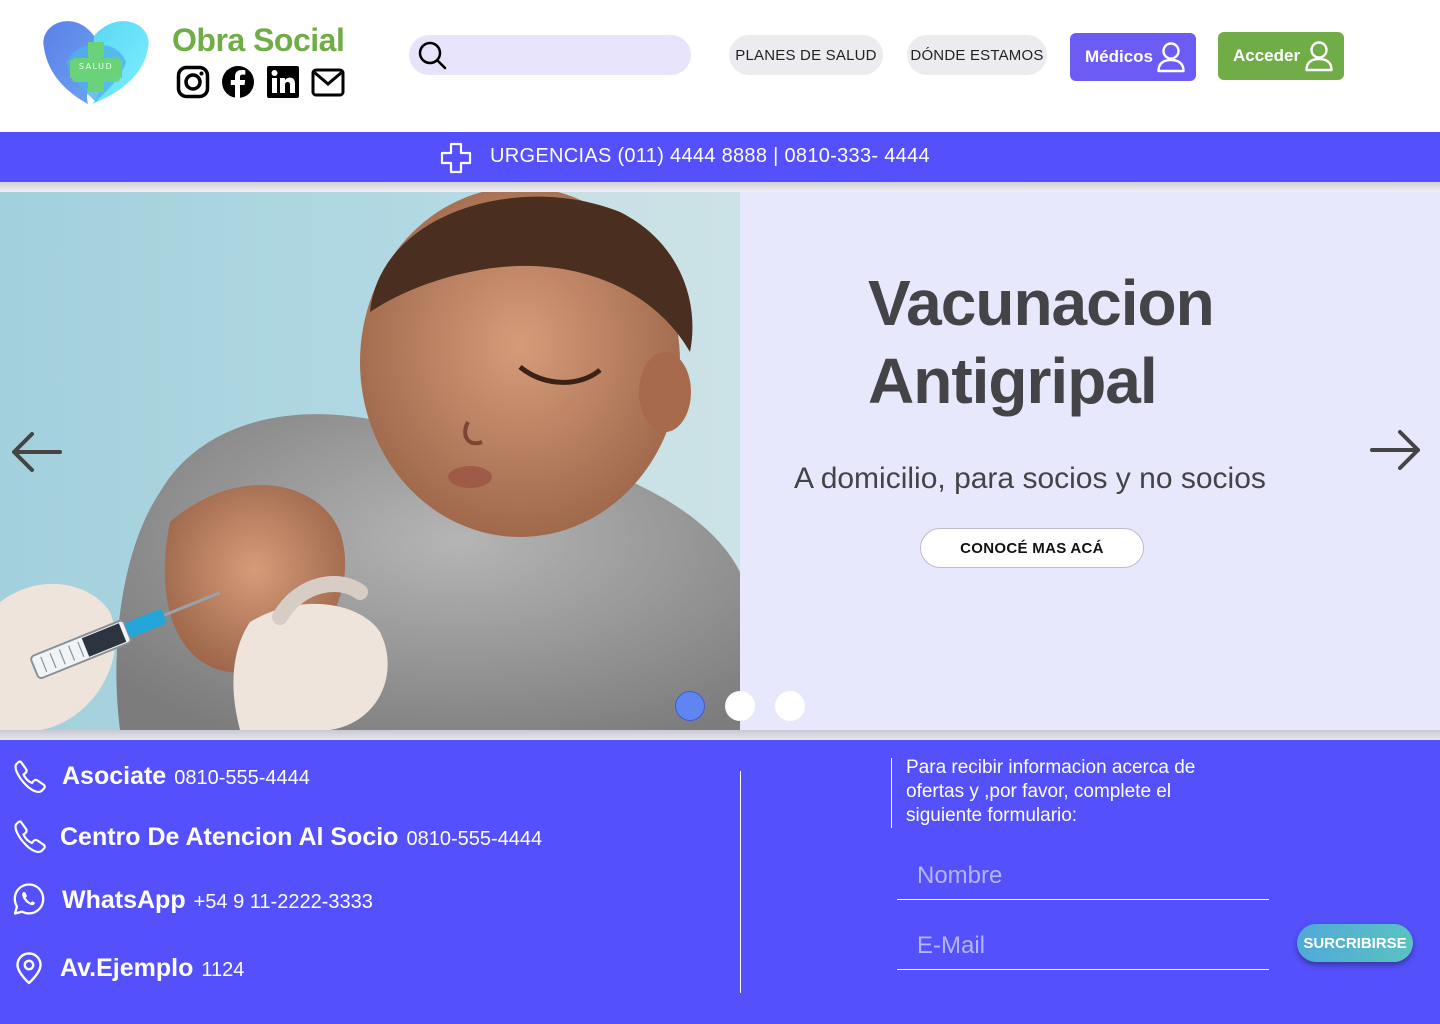 The width and height of the screenshot is (1440, 1024). Describe the element at coordinates (96, 66) in the screenshot. I see `logo-text: SALUD` at that location.